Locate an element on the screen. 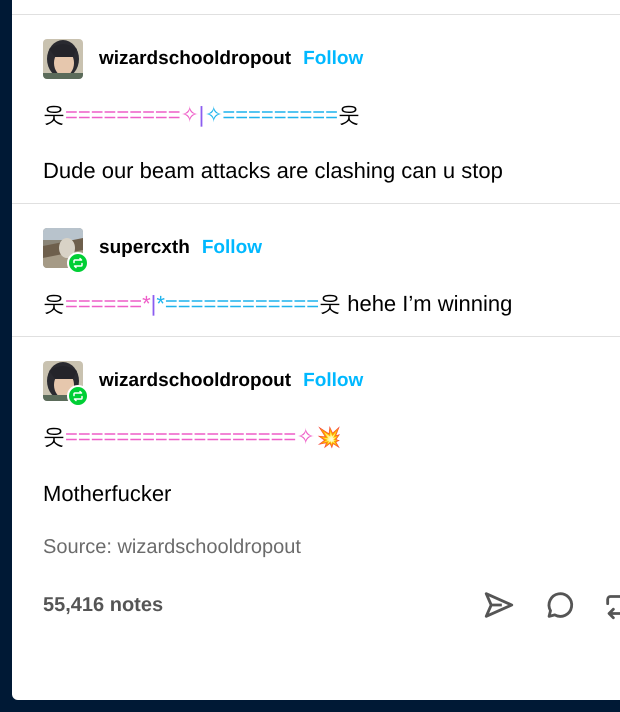  post-text: Motherfucker is located at coordinates (107, 494).